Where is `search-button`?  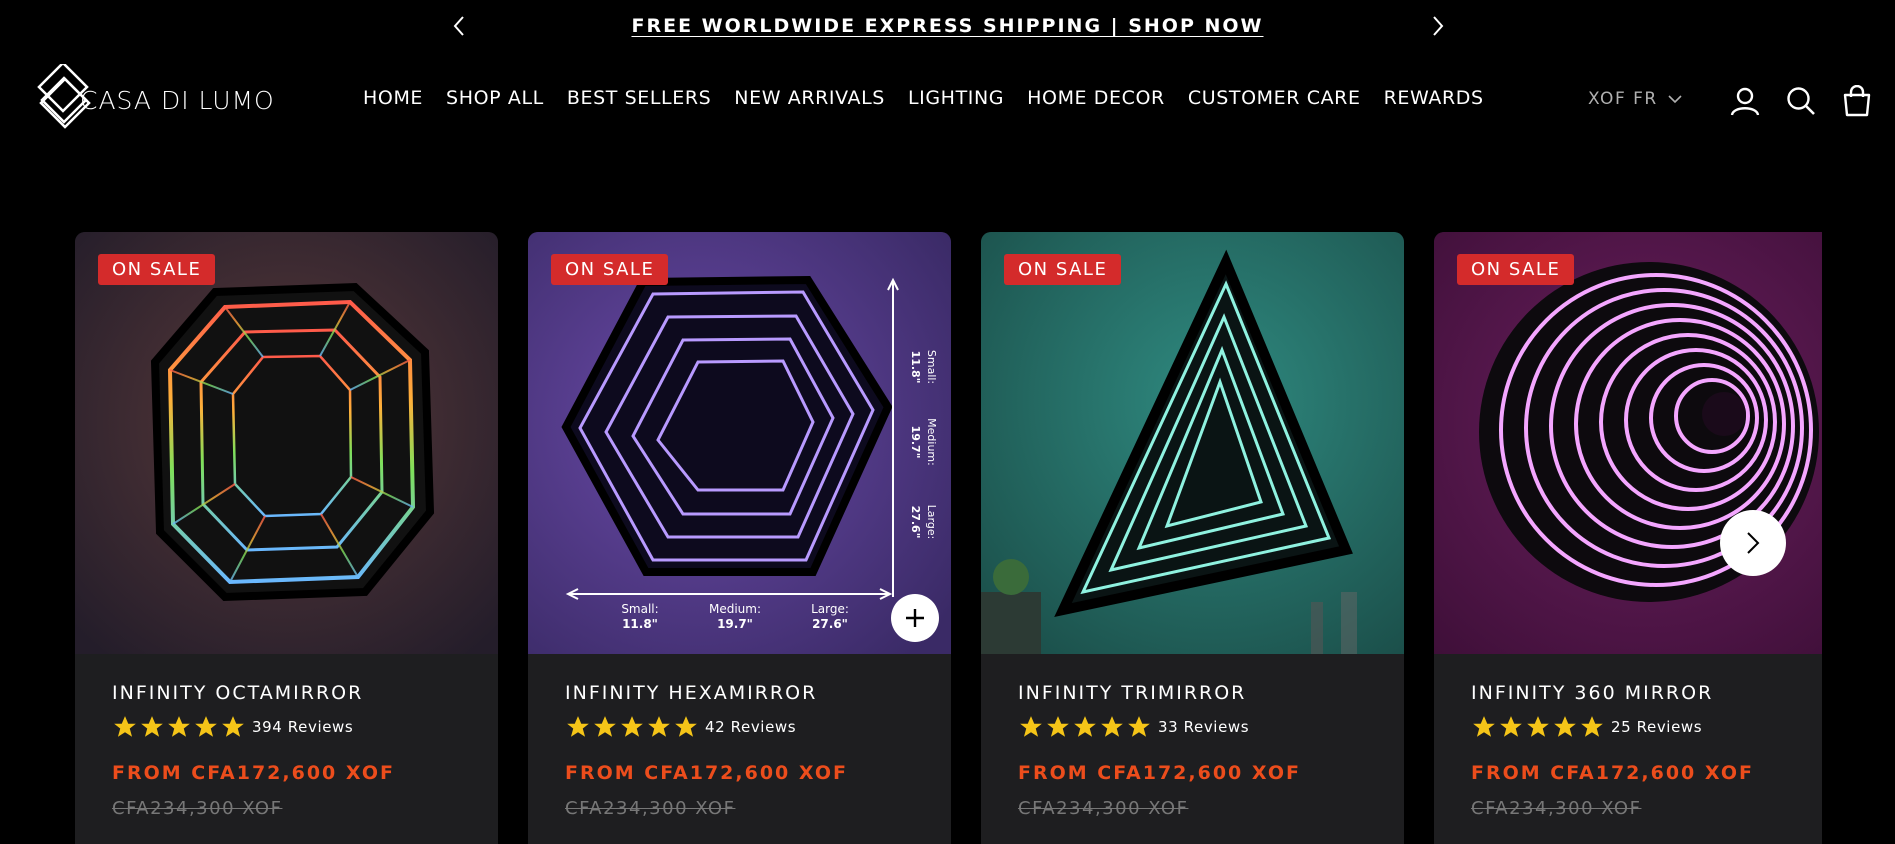 search-button is located at coordinates (1801, 101).